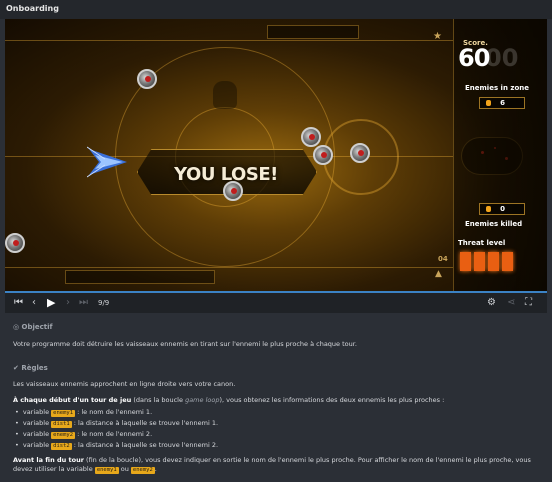 The height and width of the screenshot is (482, 552). What do you see at coordinates (275, 412) in the screenshot?
I see `list-item: variable enemy1 : le nom de l'ennemi 1.` at bounding box center [275, 412].